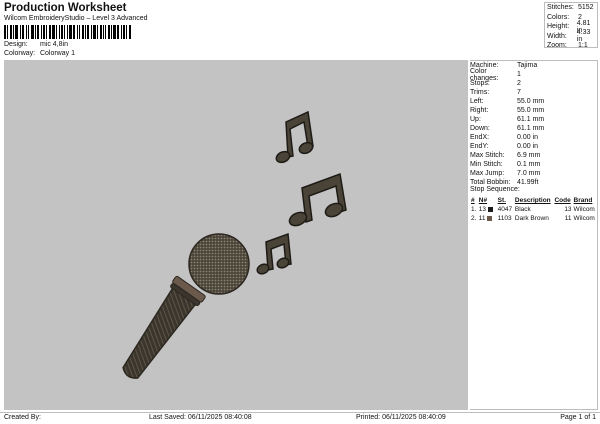 The height and width of the screenshot is (424, 600). I want to click on info-value: 0.1 mm, so click(529, 164).